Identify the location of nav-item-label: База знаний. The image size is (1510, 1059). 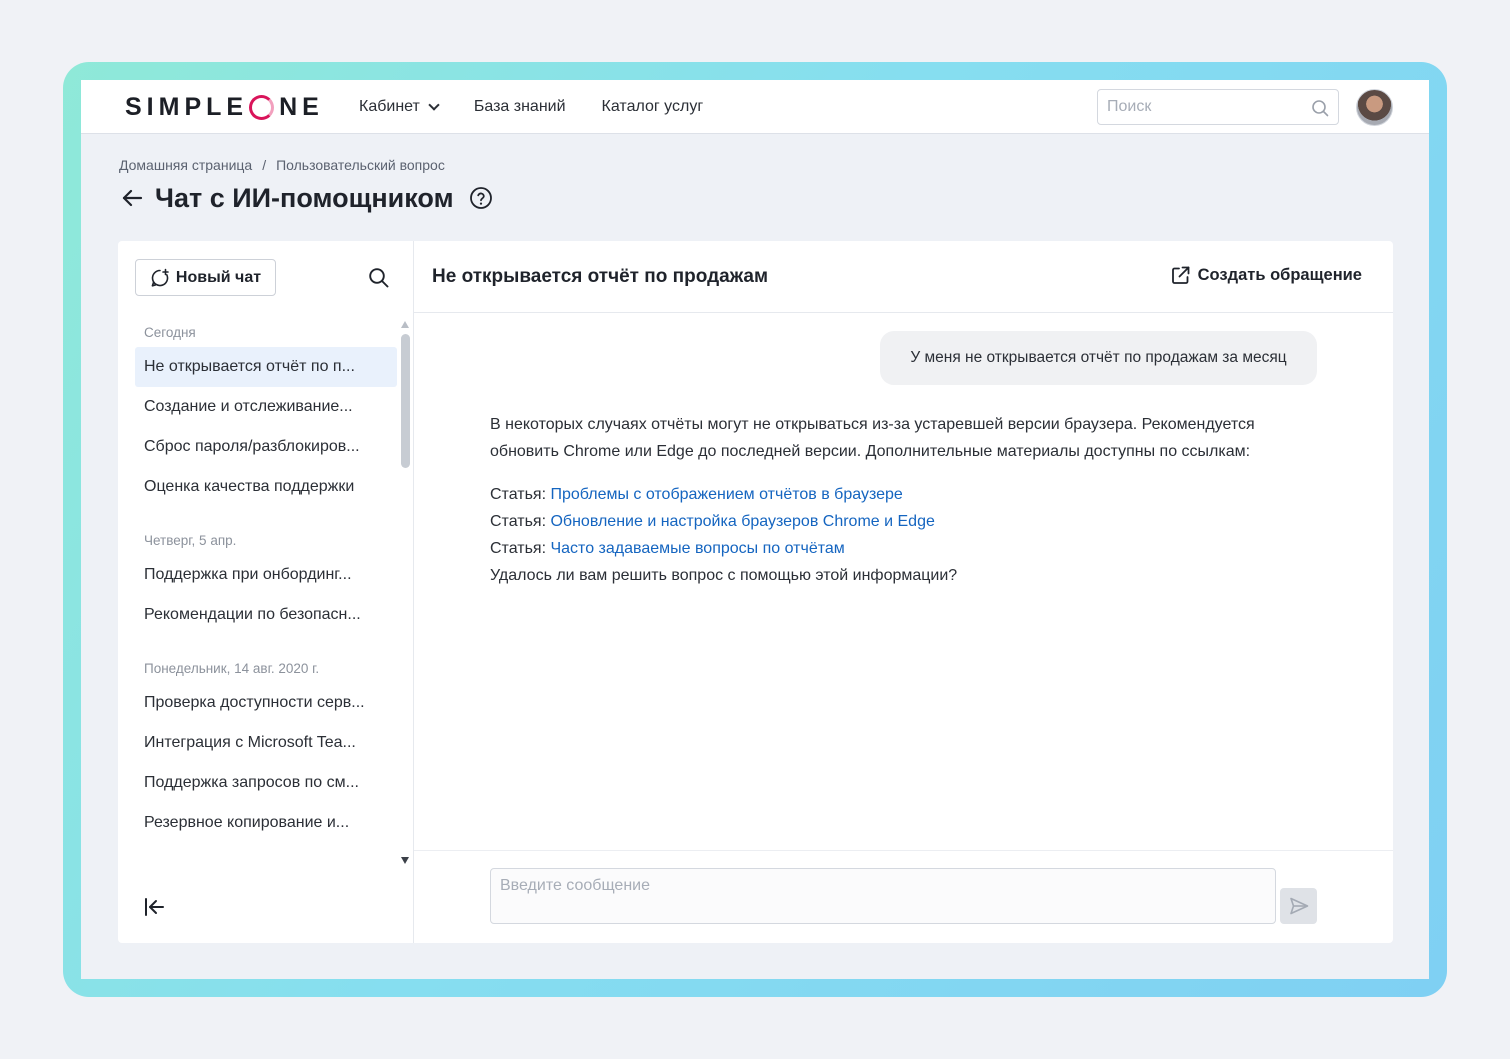
(519, 106).